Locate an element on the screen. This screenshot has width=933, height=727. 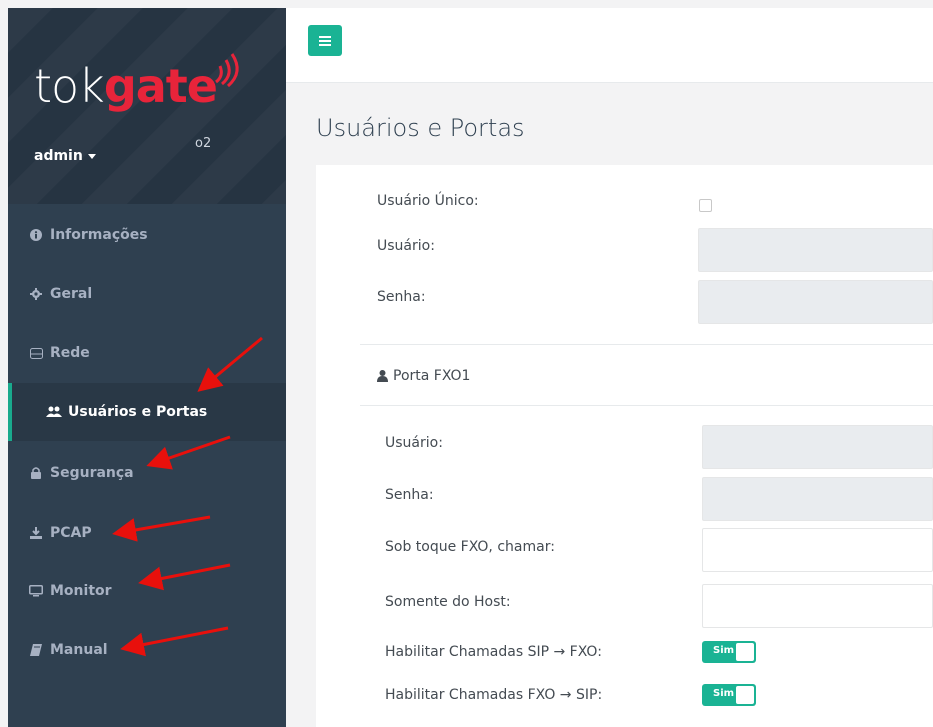
download-icon is located at coordinates (36, 533).